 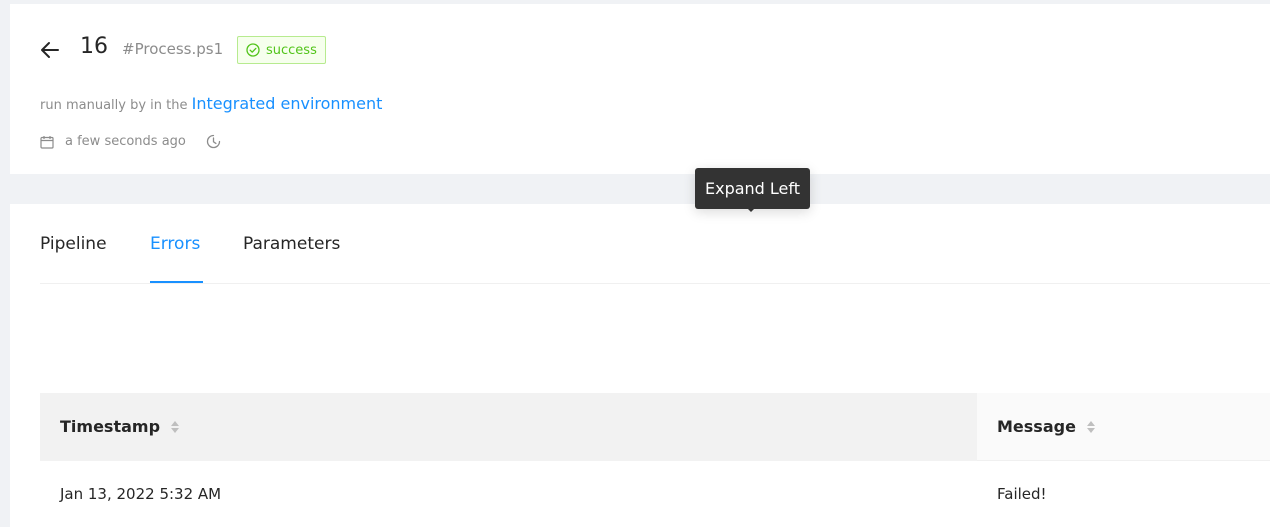 I want to click on run-time-row: a few seconds ago, so click(x=130, y=141).